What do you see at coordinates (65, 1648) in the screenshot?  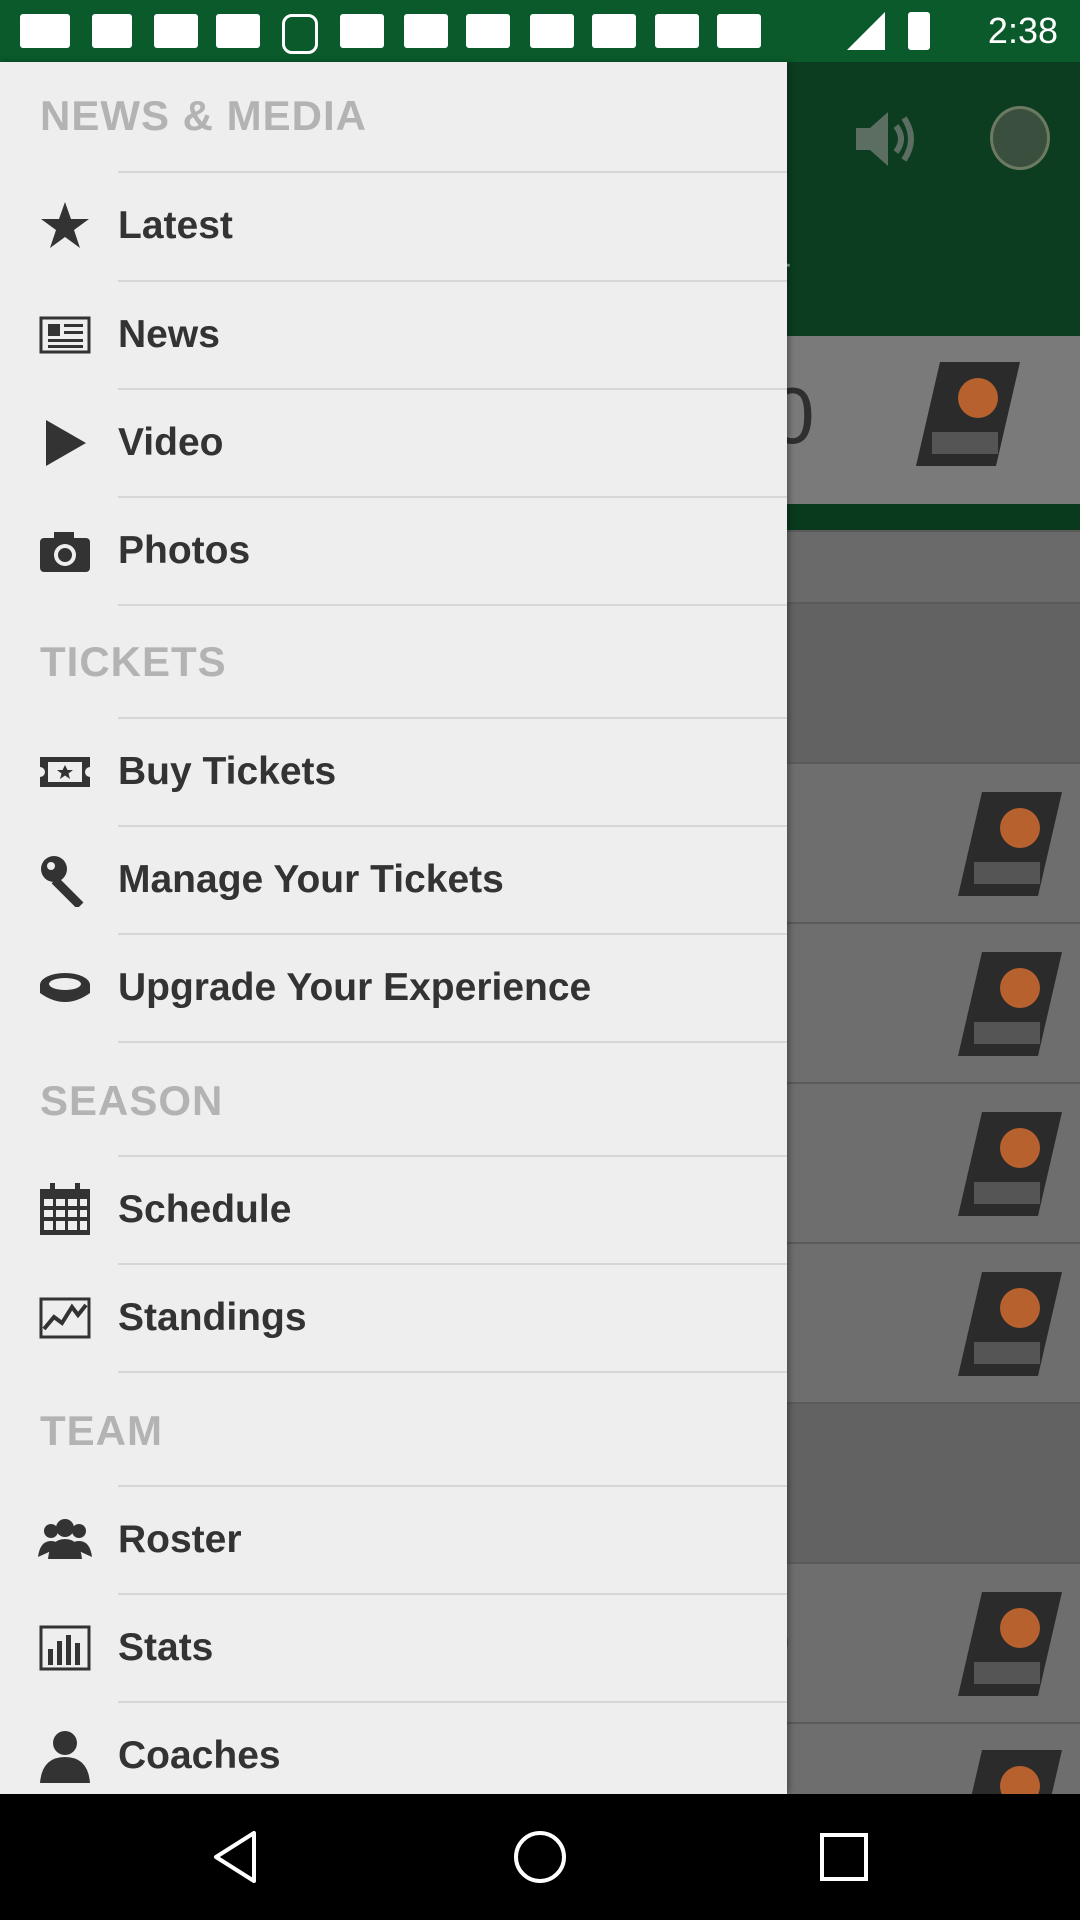 I see `bar-chart-icon` at bounding box center [65, 1648].